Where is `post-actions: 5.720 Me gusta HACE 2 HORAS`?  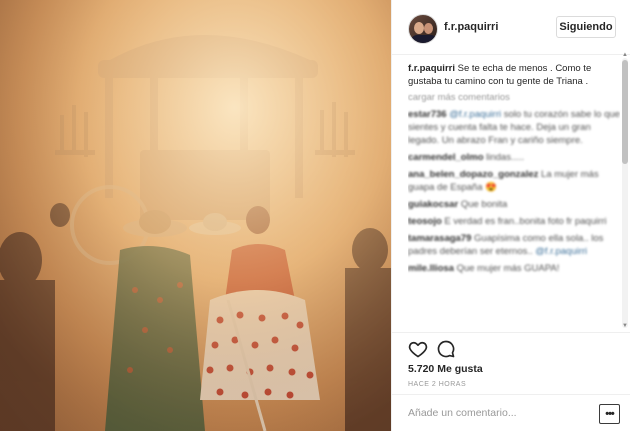 post-actions: 5.720 Me gusta HACE 2 HORAS is located at coordinates (511, 362).